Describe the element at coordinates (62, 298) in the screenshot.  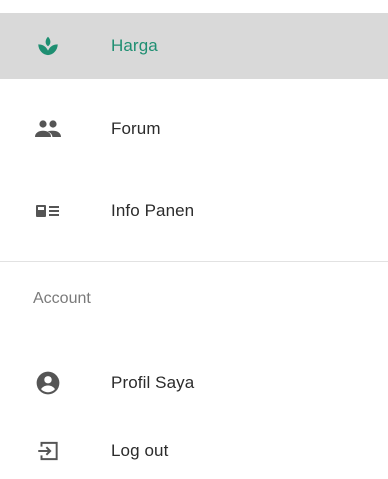
I see `account-section-title: Account` at that location.